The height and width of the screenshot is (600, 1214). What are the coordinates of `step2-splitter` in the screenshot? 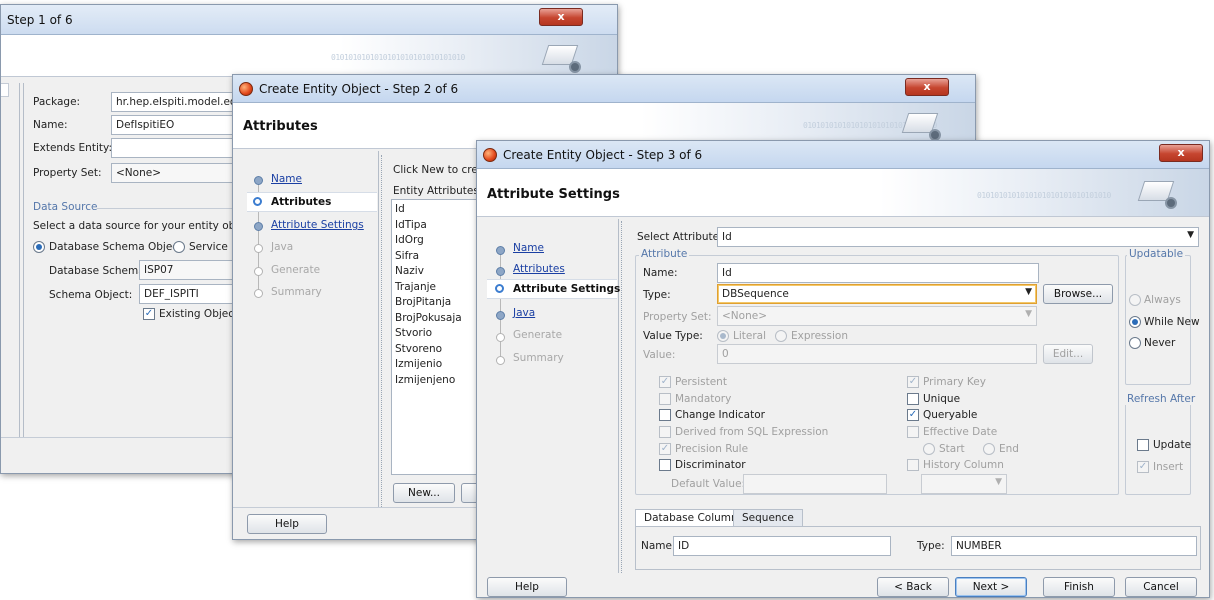 It's located at (383, 331).